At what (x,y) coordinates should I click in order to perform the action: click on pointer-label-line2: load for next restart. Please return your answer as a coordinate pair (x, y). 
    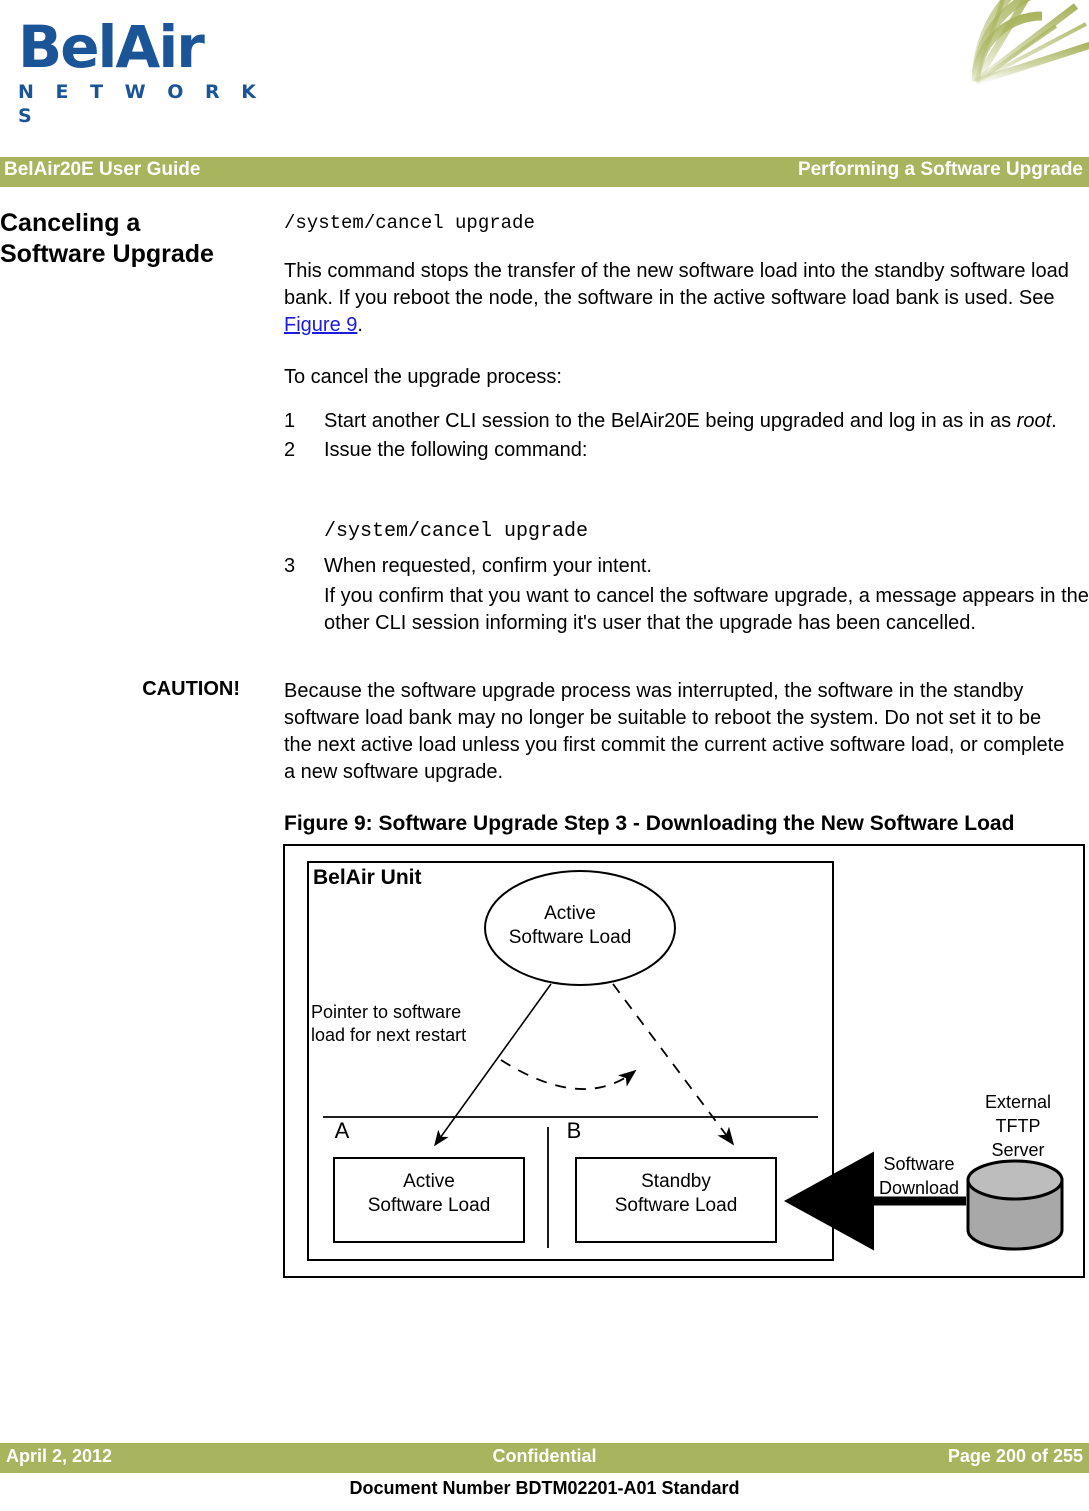
    Looking at the image, I should click on (389, 1035).